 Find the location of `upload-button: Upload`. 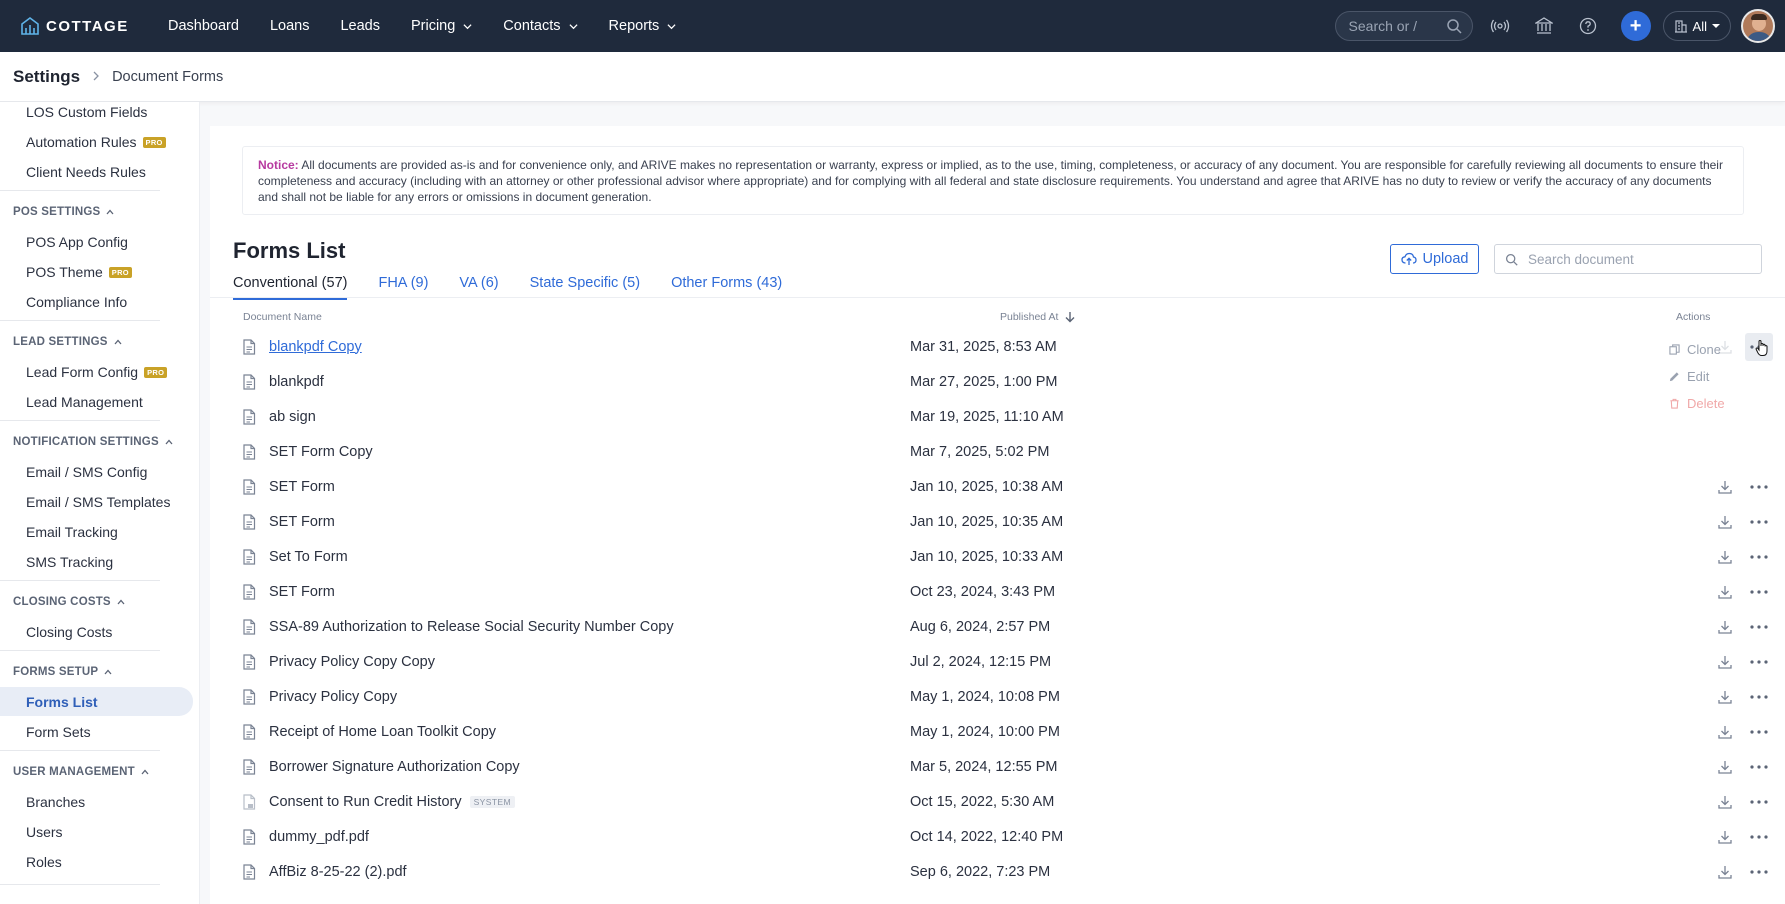

upload-button: Upload is located at coordinates (1434, 259).